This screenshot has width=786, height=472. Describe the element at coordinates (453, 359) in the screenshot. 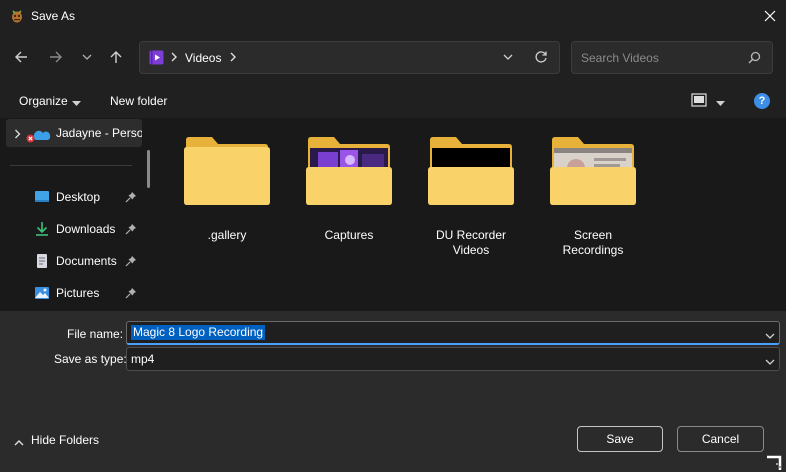

I see `save-type-select: mp4` at that location.